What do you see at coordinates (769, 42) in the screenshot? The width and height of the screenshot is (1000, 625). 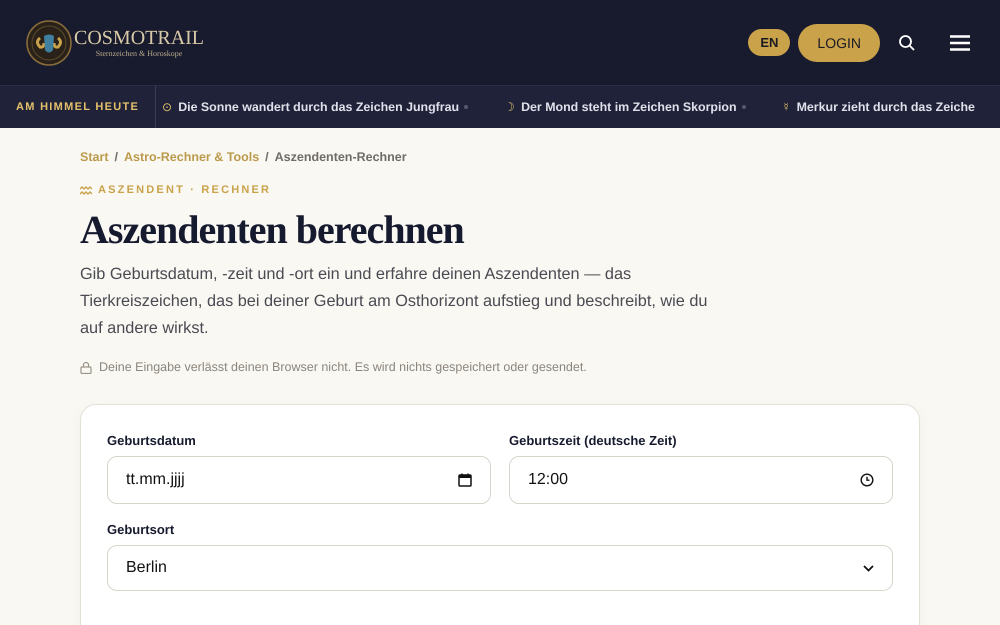 I see `language-button: EN` at bounding box center [769, 42].